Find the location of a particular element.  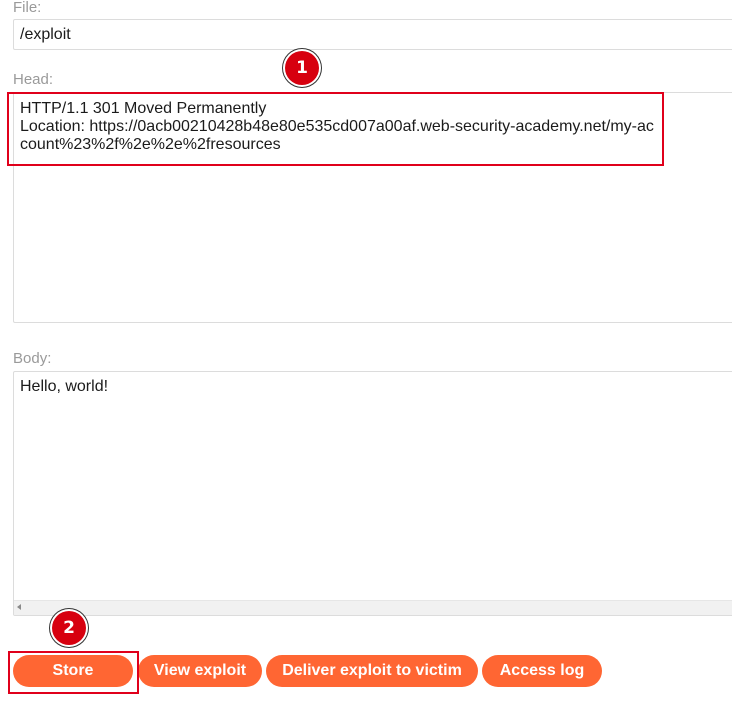

scroll-left-arrow-icon is located at coordinates (19, 607).